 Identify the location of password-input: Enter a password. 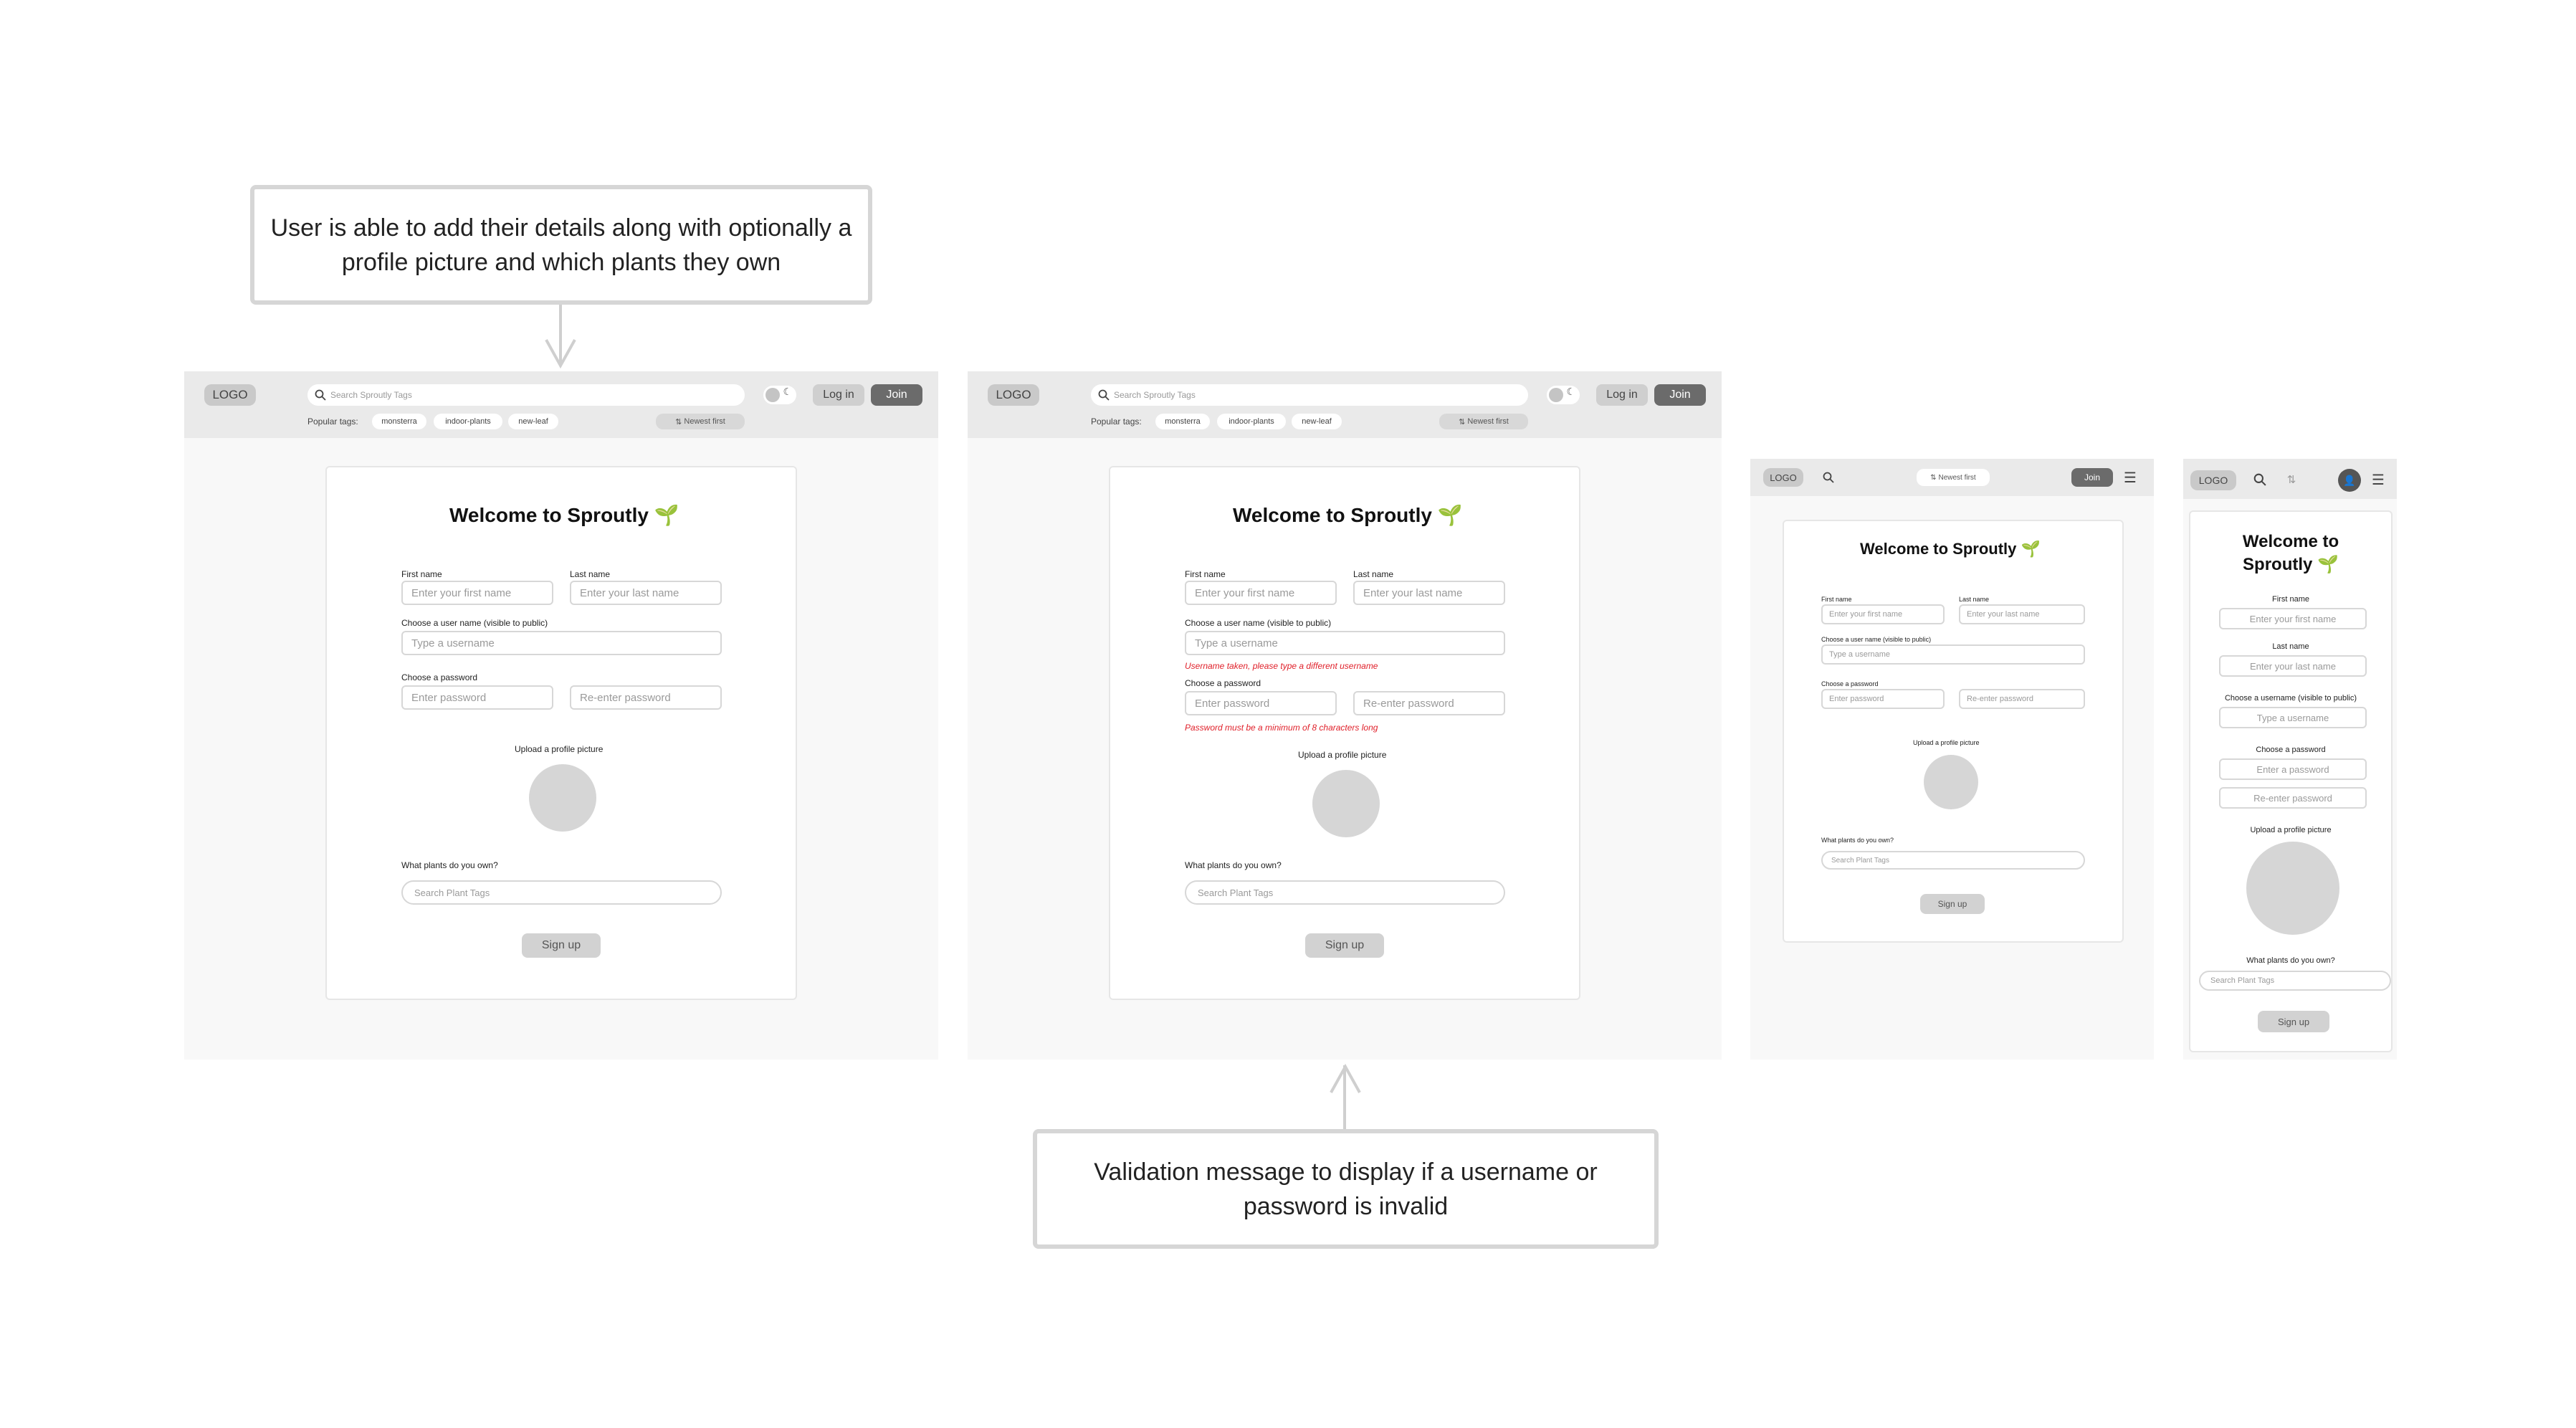
(2293, 769).